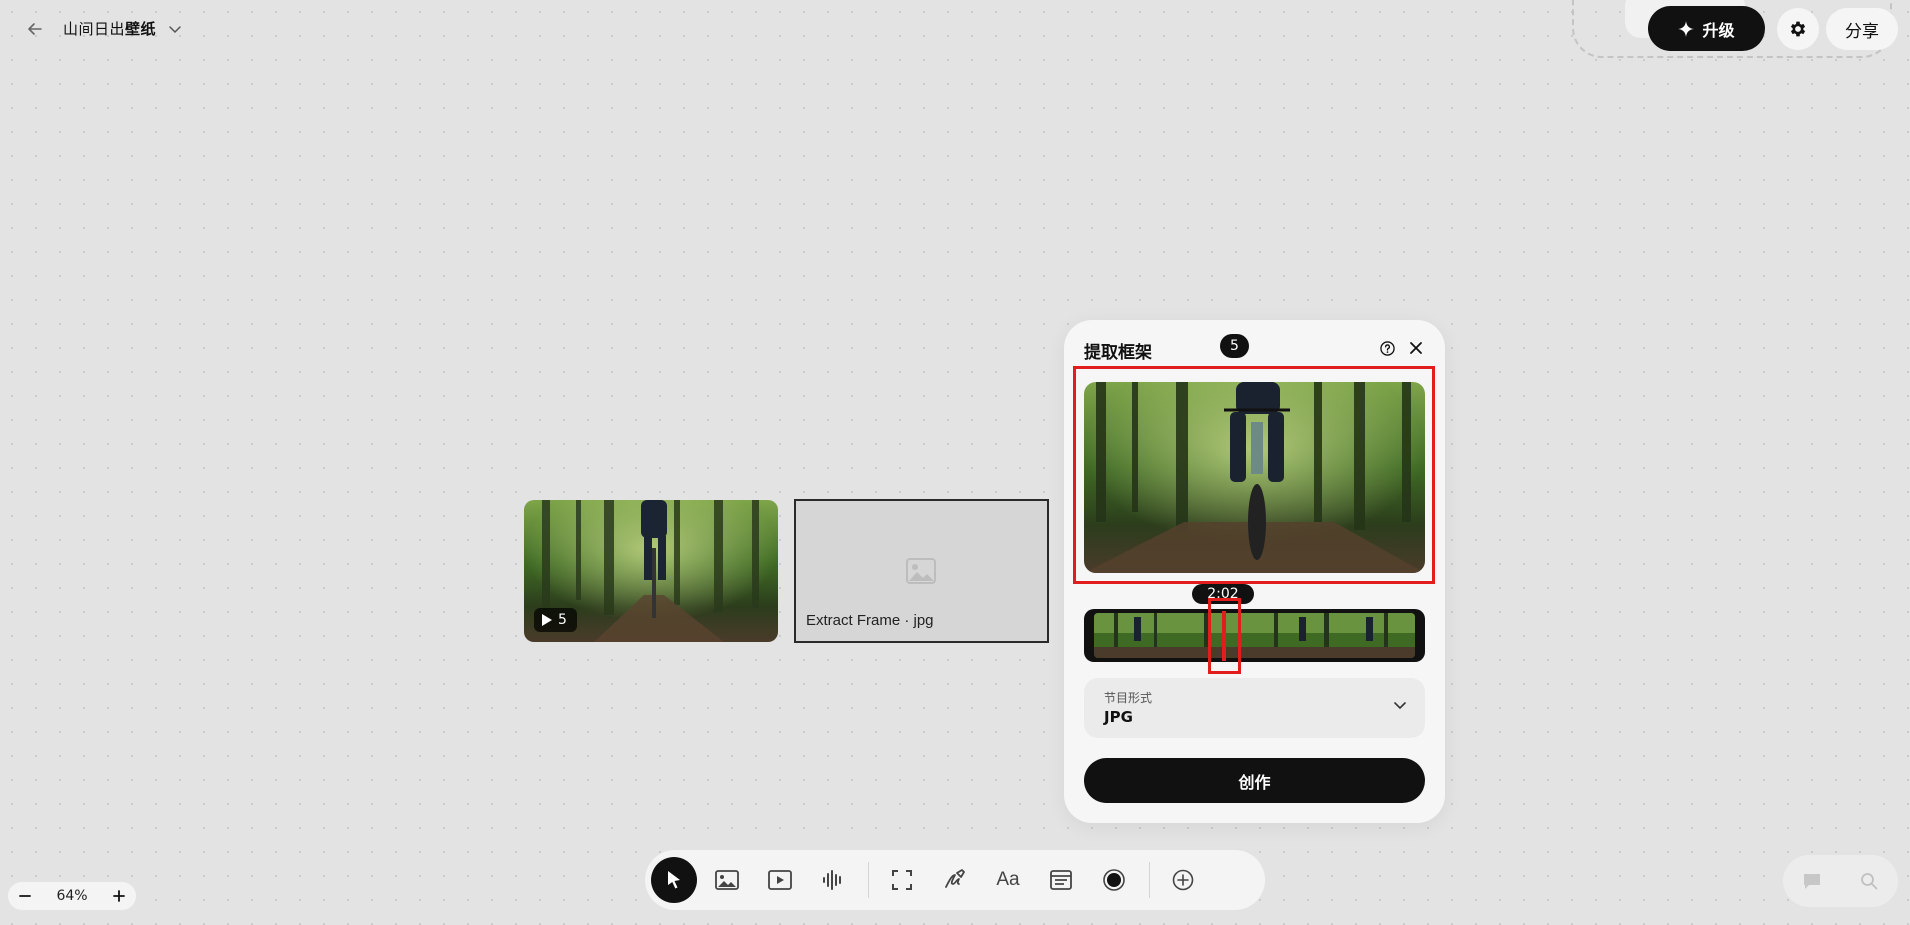 The height and width of the screenshot is (925, 1910). I want to click on zoom-in-button, so click(119, 896).